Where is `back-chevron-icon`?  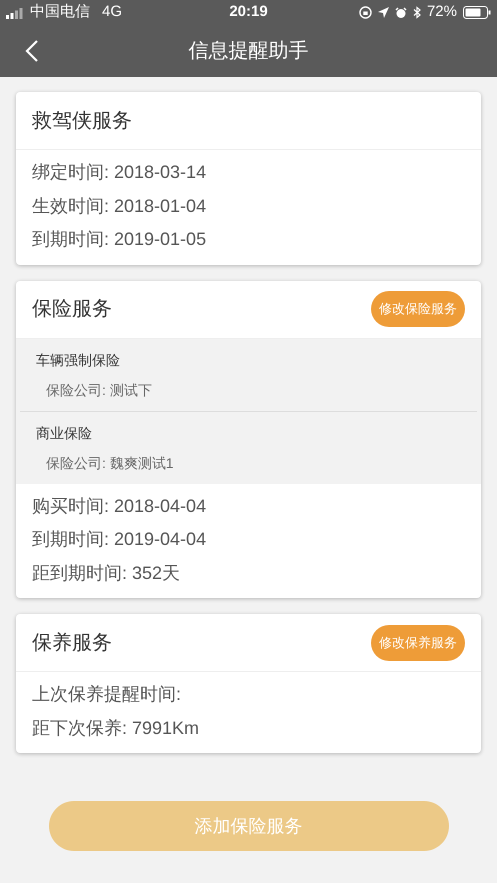 back-chevron-icon is located at coordinates (32, 51).